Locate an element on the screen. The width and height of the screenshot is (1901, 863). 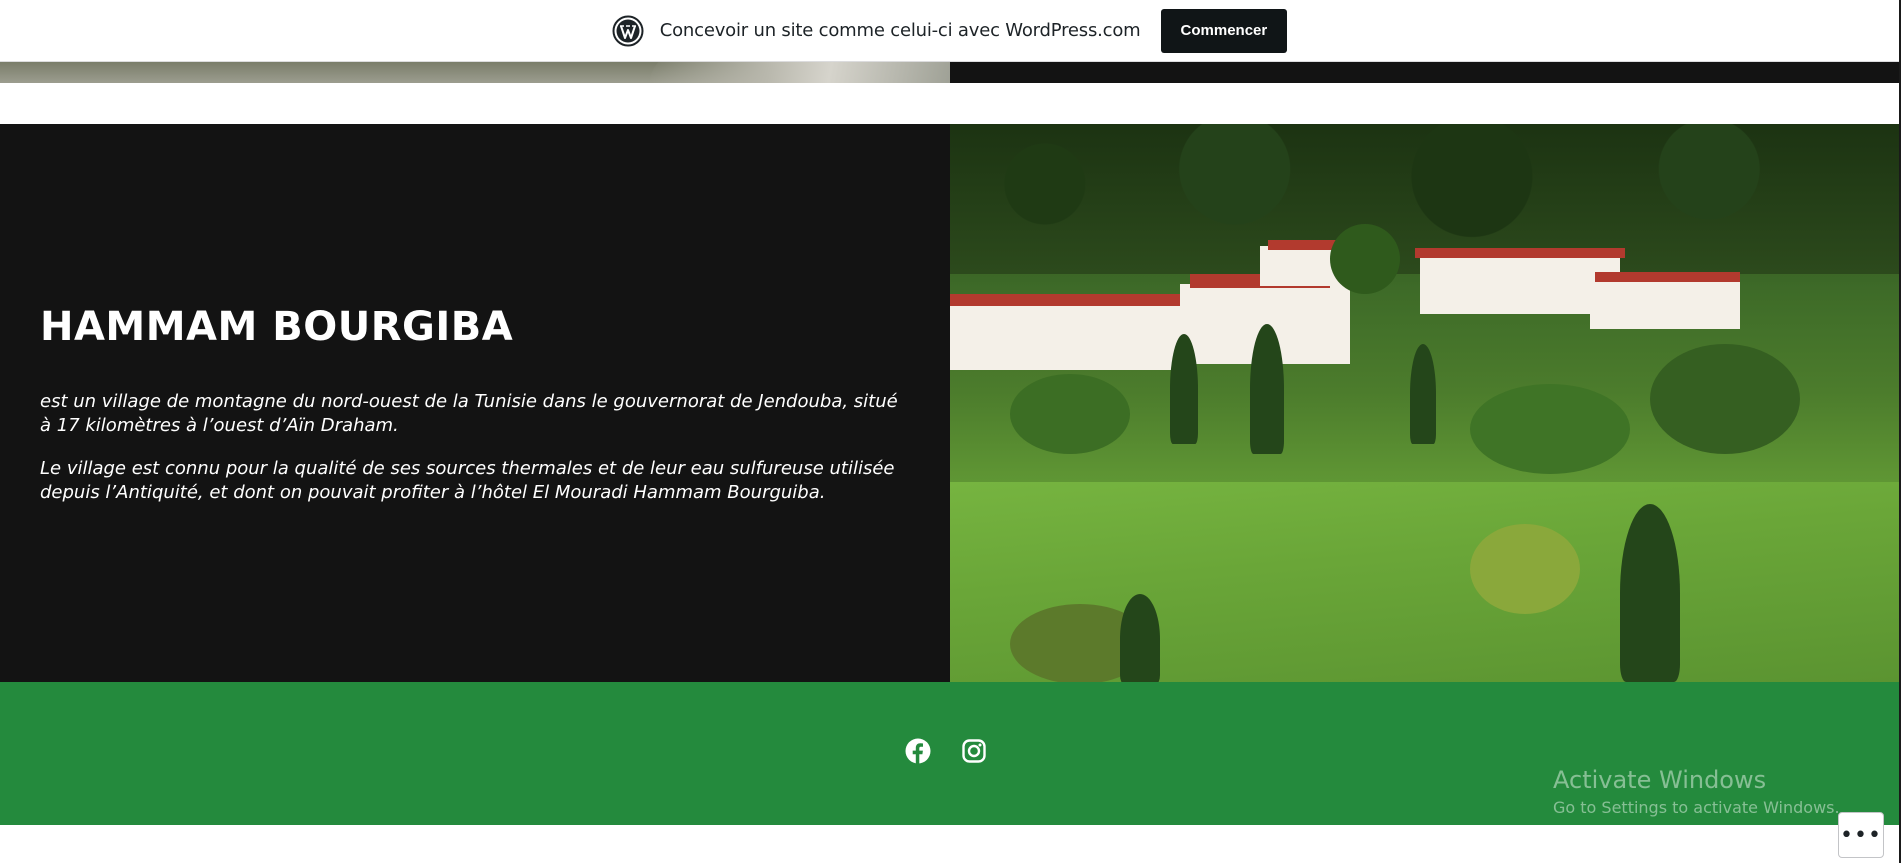
social-links is located at coordinates (946, 751).